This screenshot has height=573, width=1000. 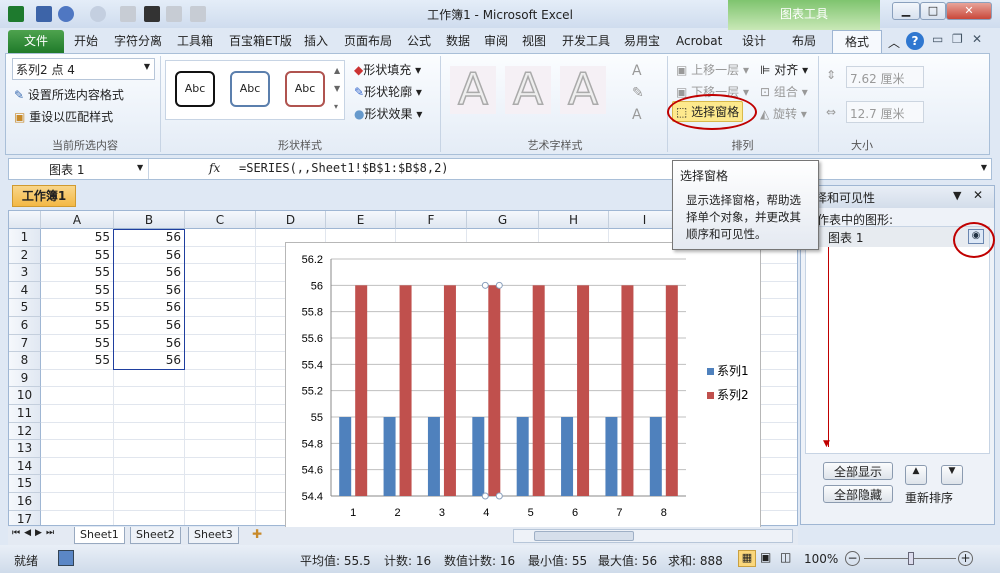 I want to click on tab-toolbox: 工具箱, so click(x=195, y=41).